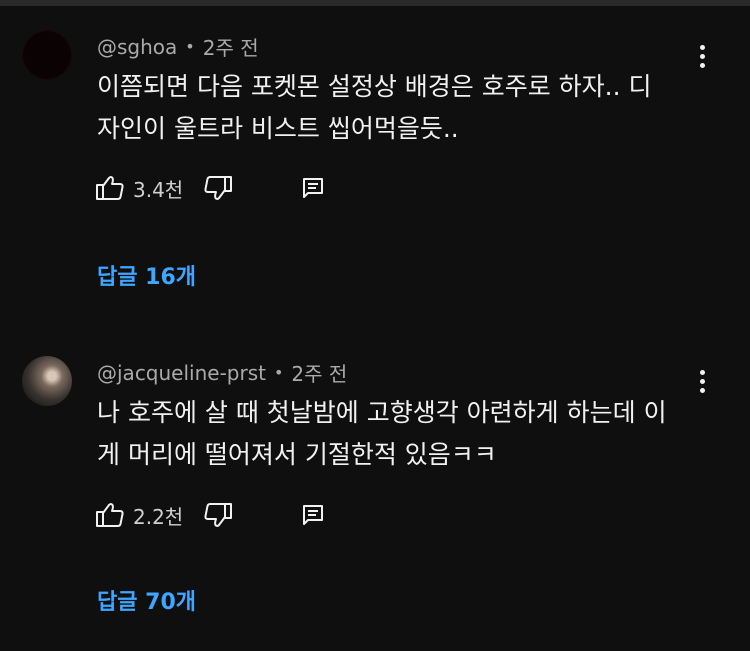 Image resolution: width=750 pixels, height=651 pixels. I want to click on comment-text-line: 이쯤되면 다음 포켓몬 설정상 배경은 호주로 하자.. 디, so click(374, 86).